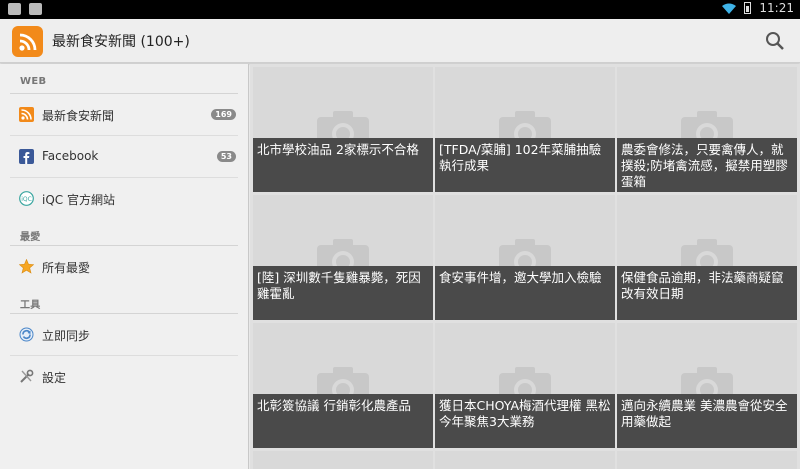 The image size is (800, 469). I want to click on iqc-icon: iQC, so click(26, 198).